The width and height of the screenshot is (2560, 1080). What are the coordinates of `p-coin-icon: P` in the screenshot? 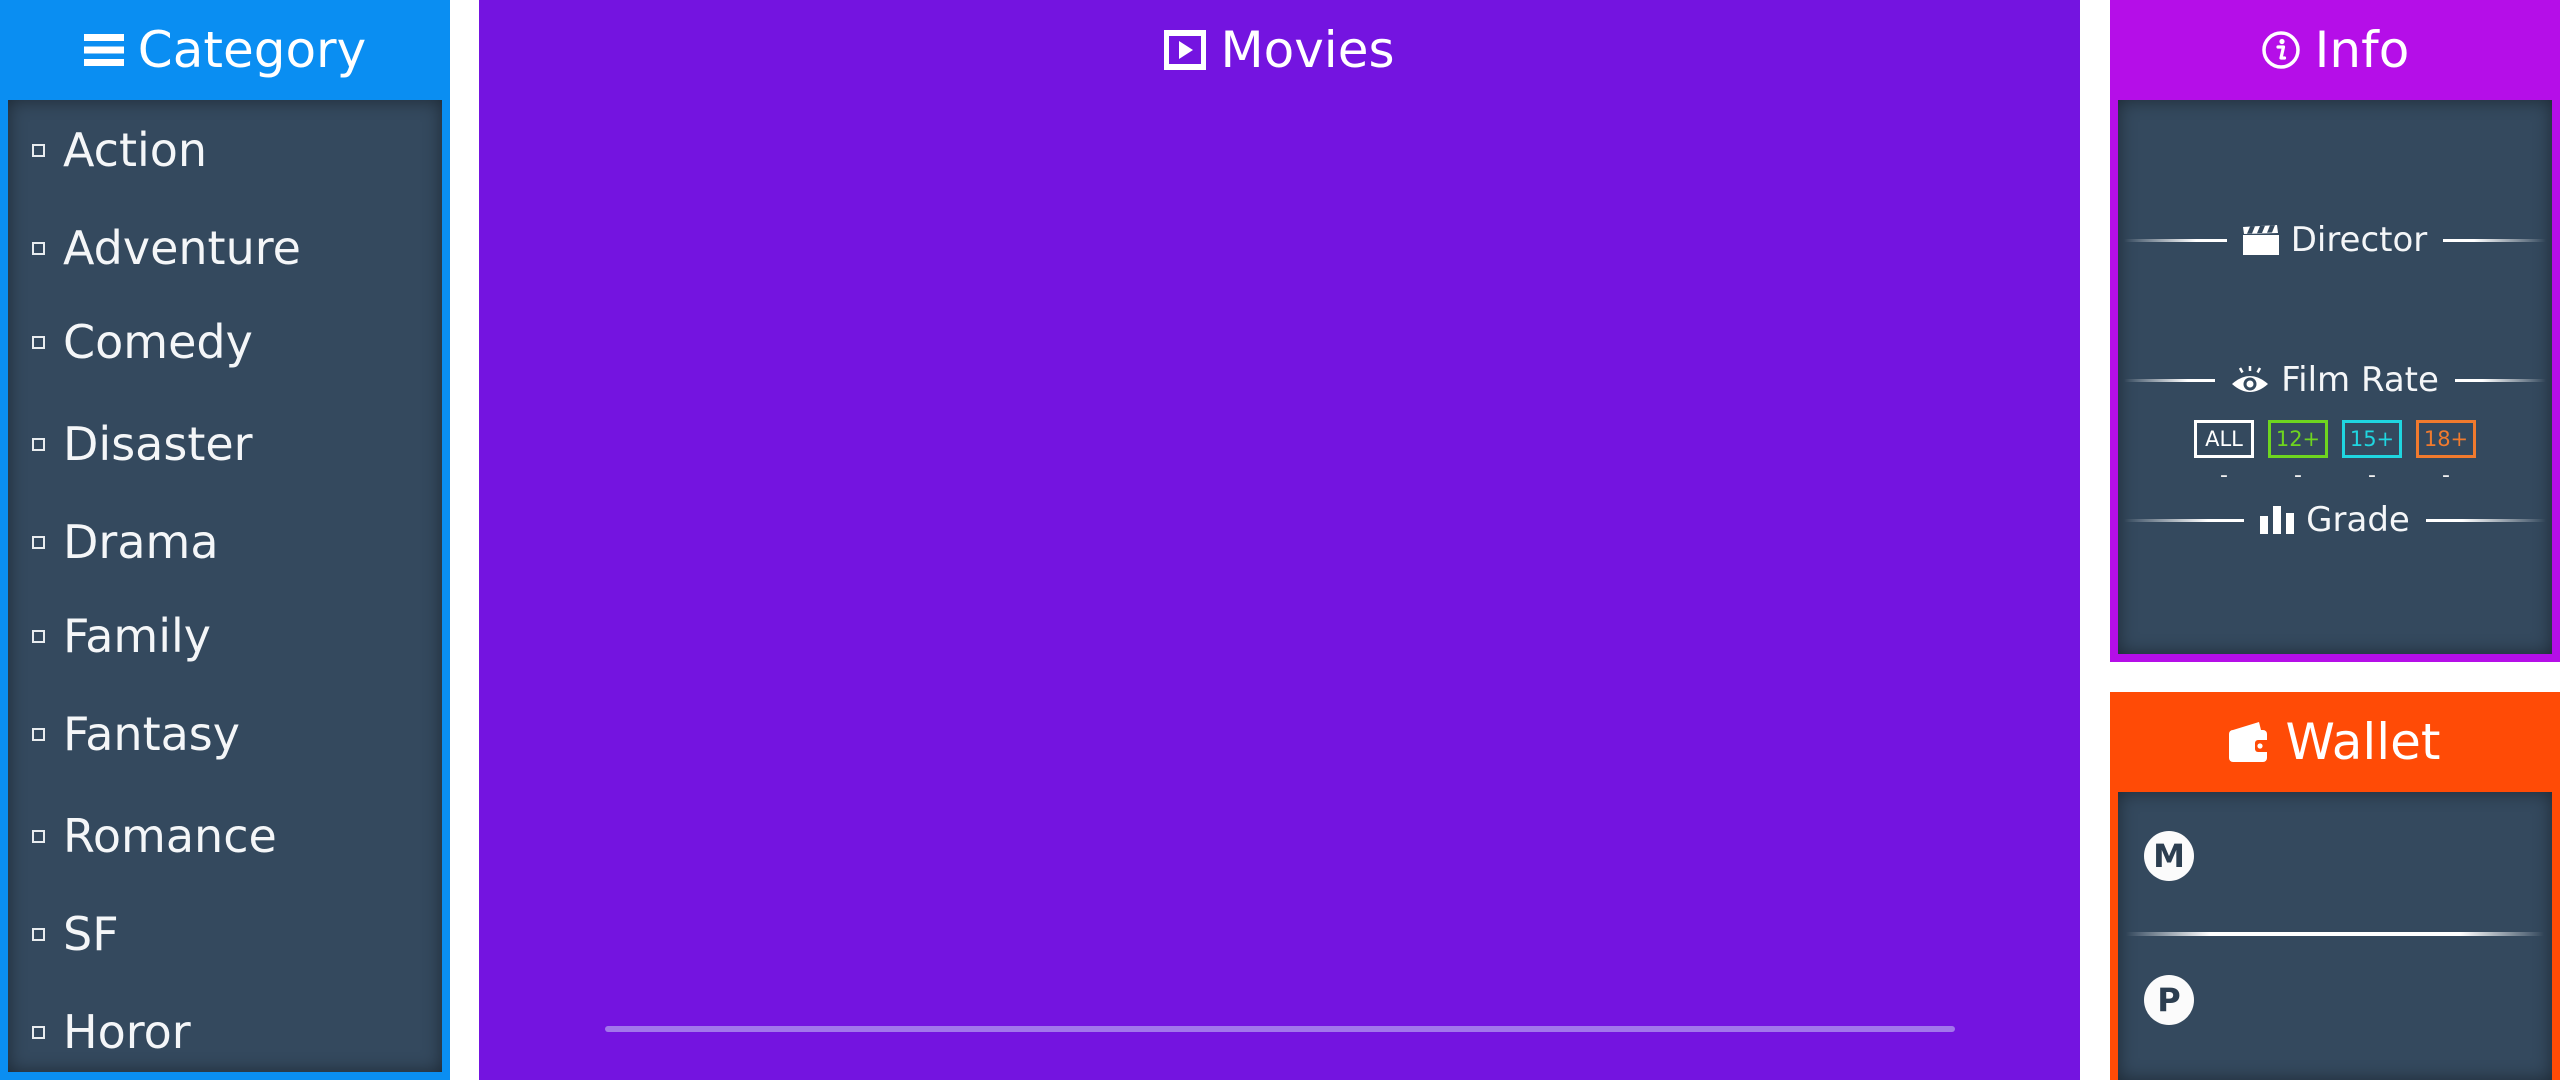 It's located at (2169, 1000).